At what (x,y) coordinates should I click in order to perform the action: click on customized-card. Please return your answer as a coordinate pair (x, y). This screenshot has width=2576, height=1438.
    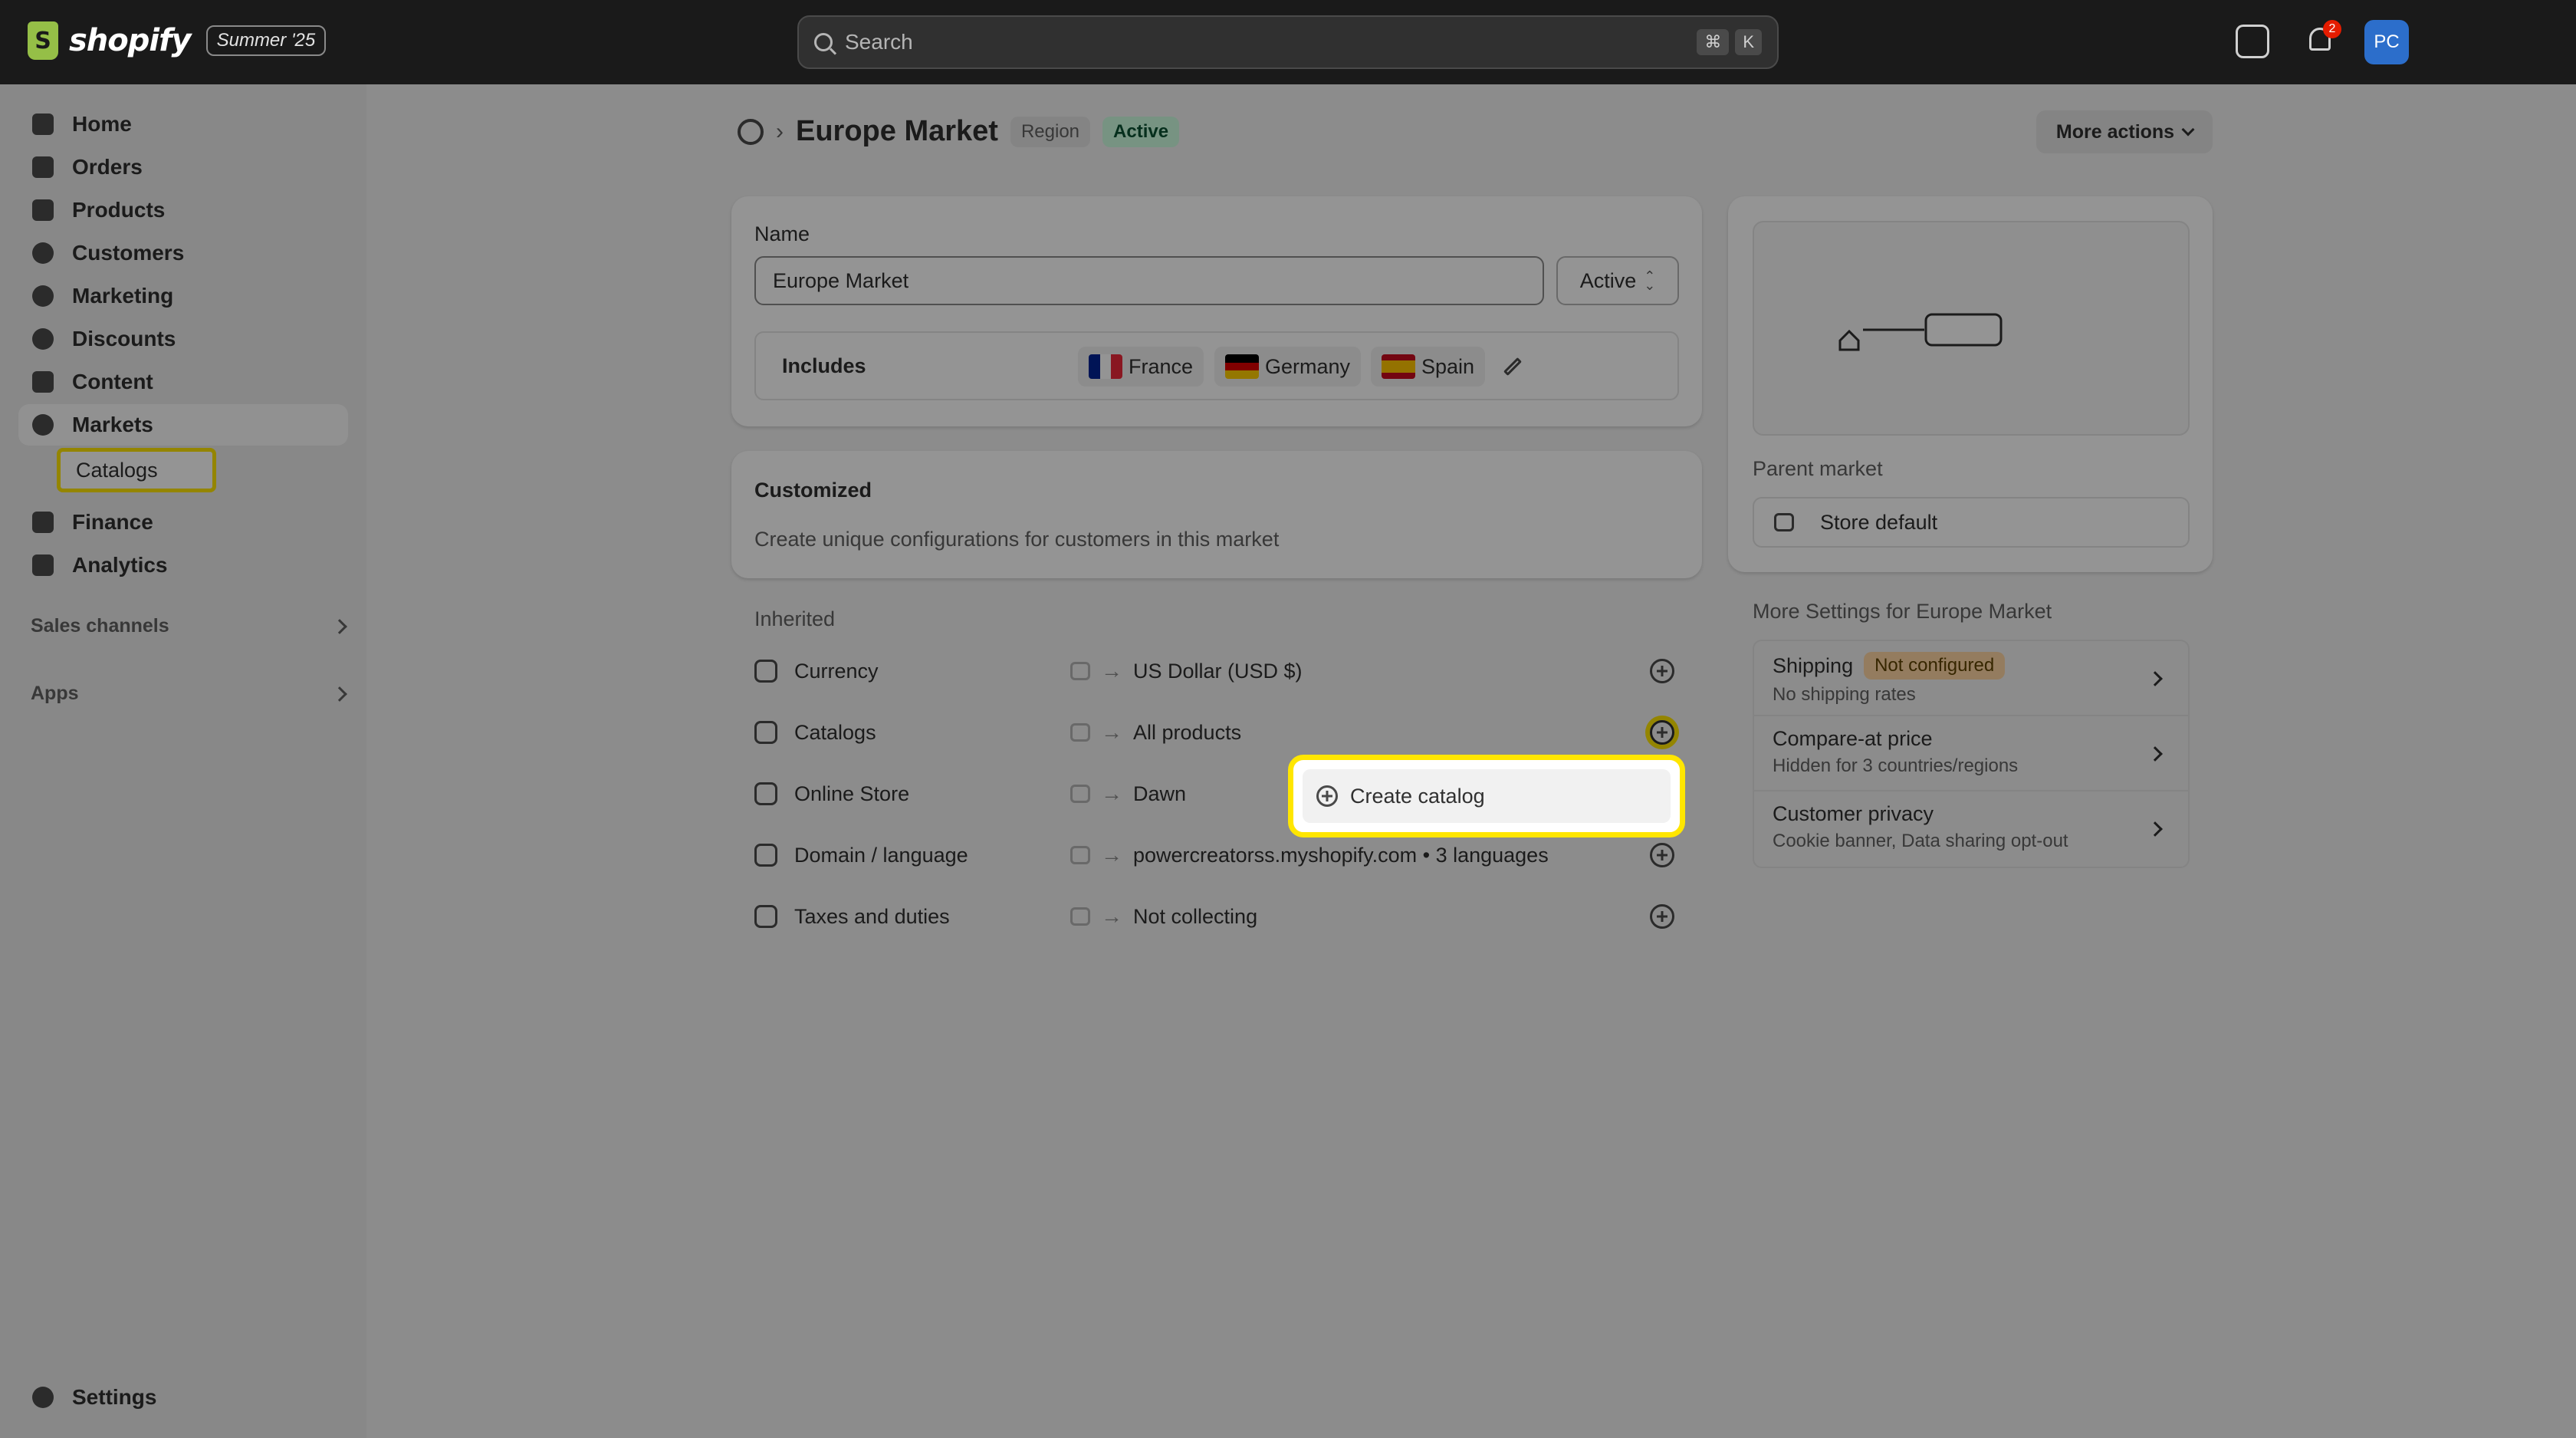
    Looking at the image, I should click on (1217, 514).